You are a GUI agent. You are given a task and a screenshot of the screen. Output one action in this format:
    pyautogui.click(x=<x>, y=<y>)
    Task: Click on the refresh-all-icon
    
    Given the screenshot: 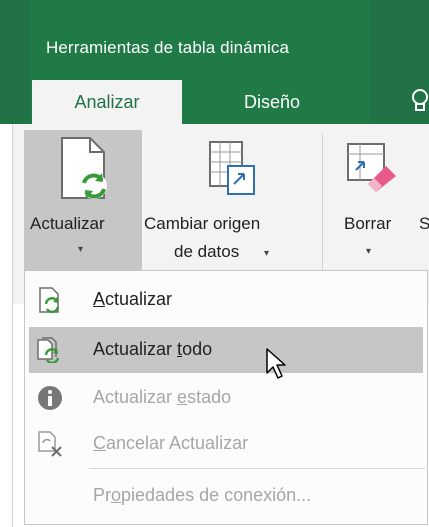 What is the action you would take?
    pyautogui.click(x=48, y=350)
    